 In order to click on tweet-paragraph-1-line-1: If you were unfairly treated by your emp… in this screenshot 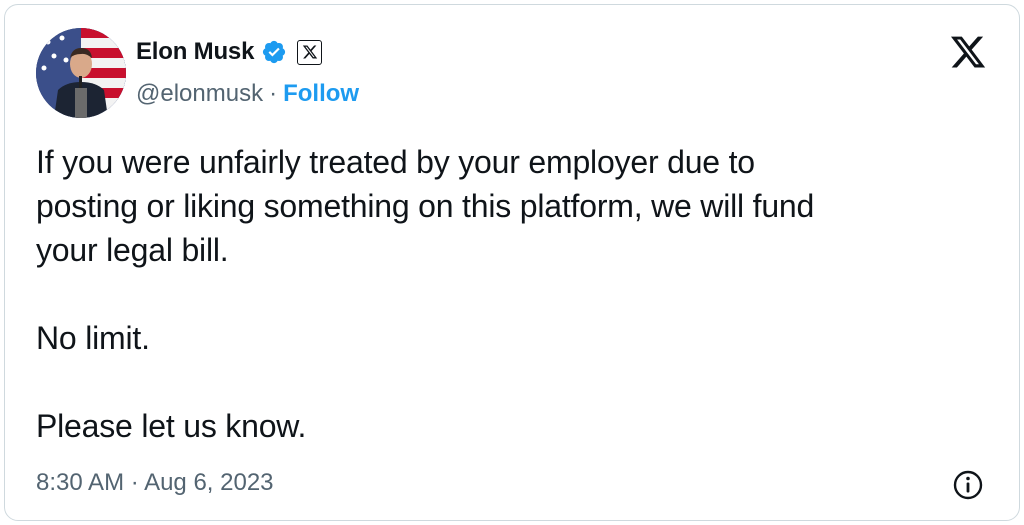, I will do `click(395, 162)`.